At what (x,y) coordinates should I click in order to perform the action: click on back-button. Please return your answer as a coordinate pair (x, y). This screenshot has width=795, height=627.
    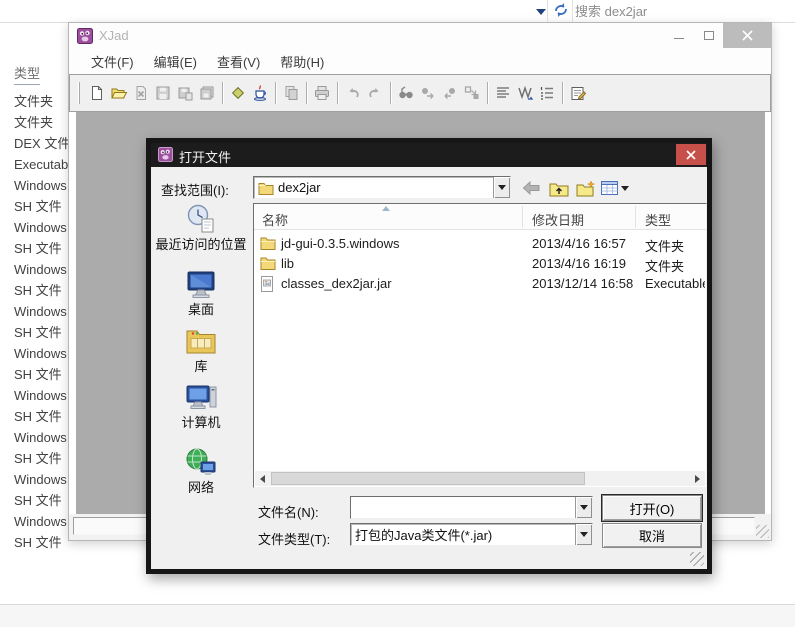
    Looking at the image, I should click on (531, 188).